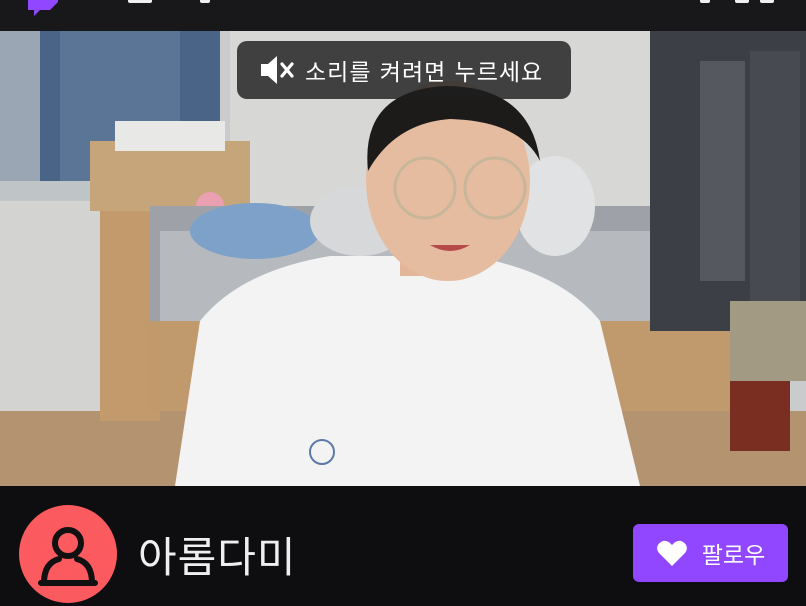 The height and width of the screenshot is (606, 806). I want to click on unmute-prompt-text: 소리를 켜려면 누르세요, so click(424, 73).